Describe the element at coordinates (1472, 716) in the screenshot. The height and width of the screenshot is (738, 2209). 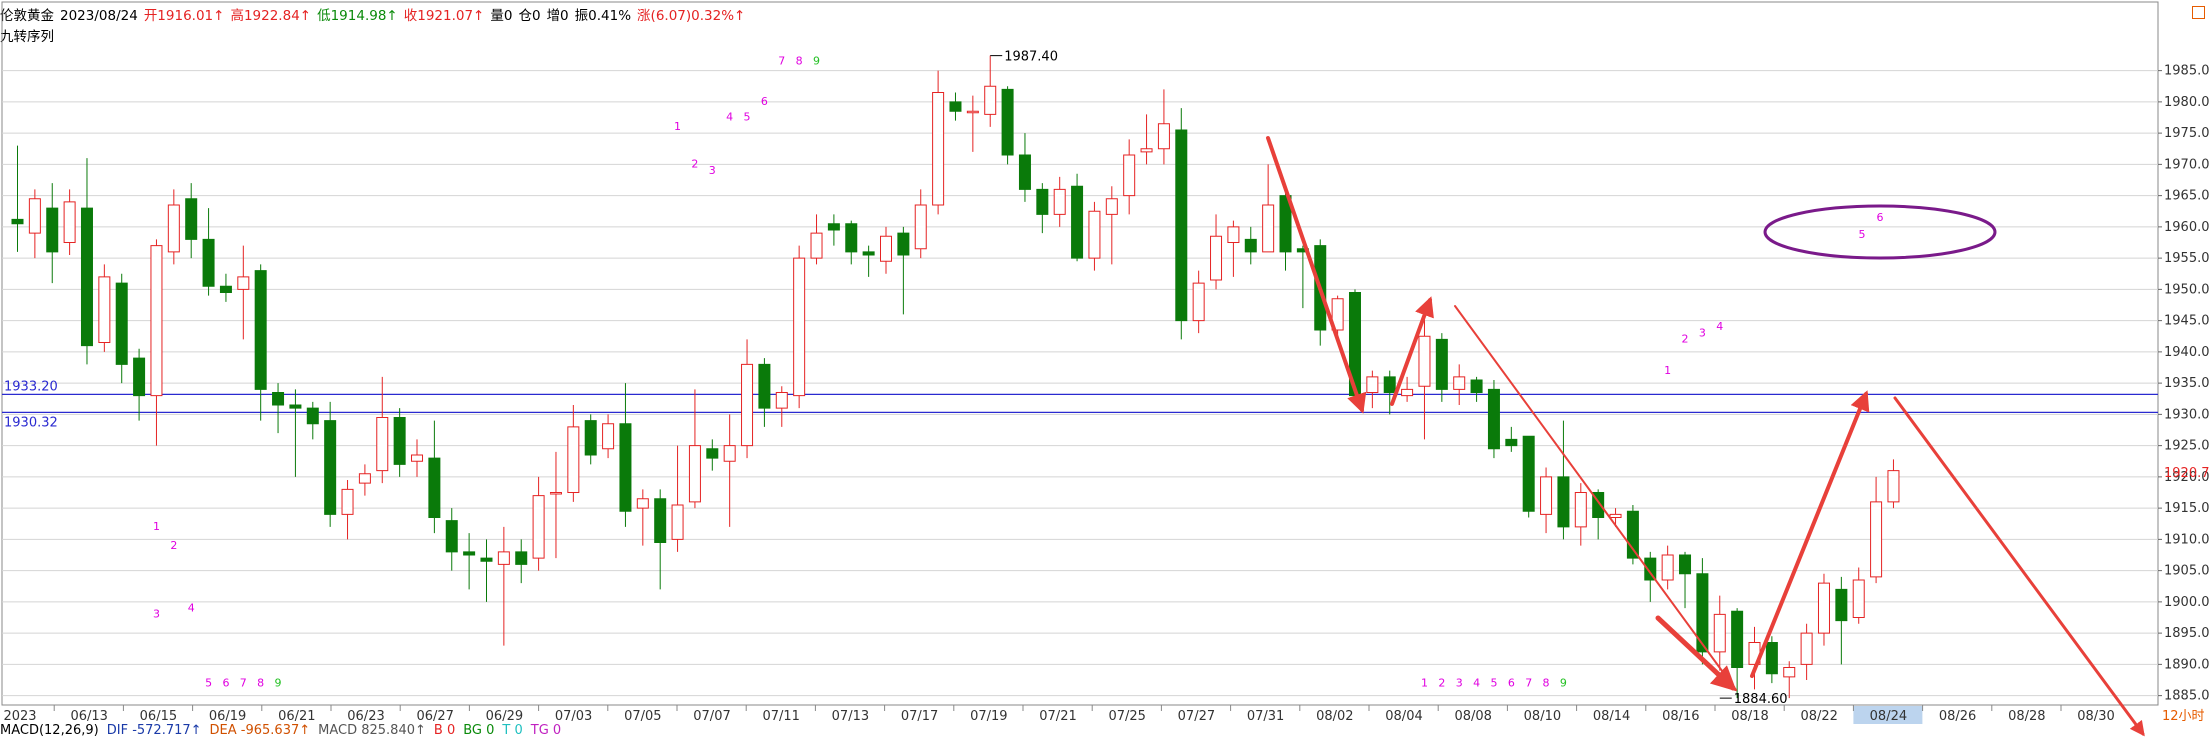
I see `x-tick-label: 08/08` at that location.